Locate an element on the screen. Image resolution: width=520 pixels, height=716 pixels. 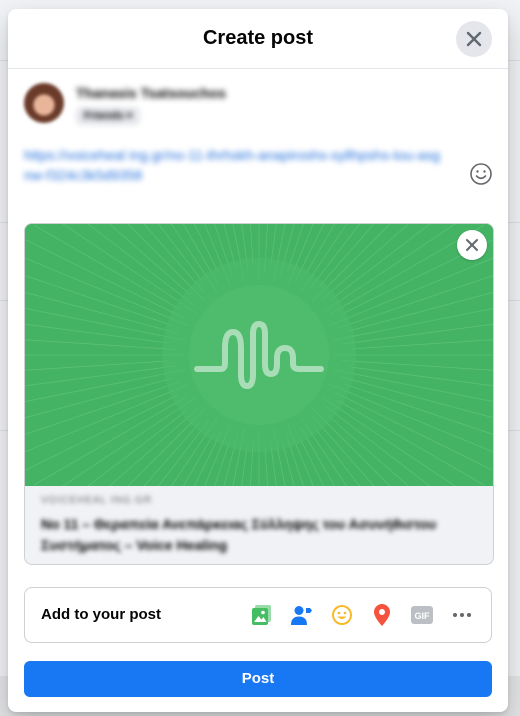
close-dialog-button is located at coordinates (474, 39).